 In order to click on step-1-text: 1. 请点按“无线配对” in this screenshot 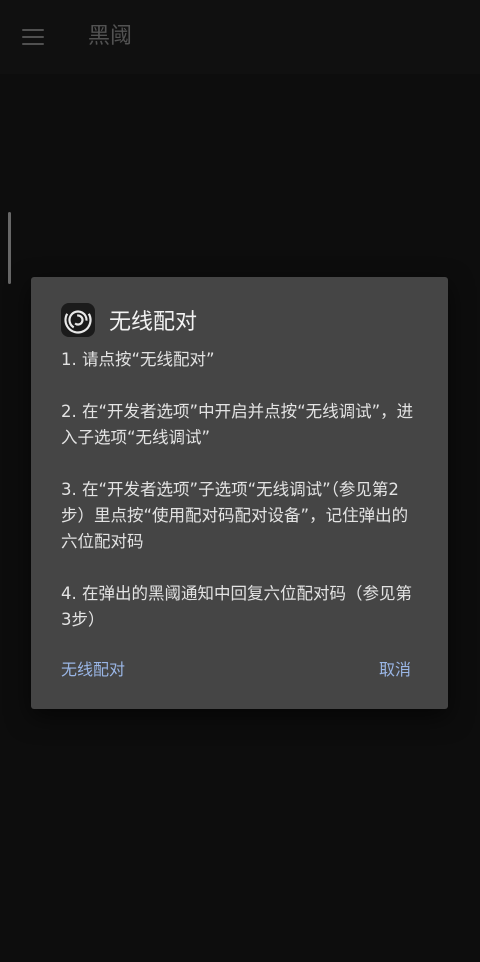, I will do `click(138, 359)`.